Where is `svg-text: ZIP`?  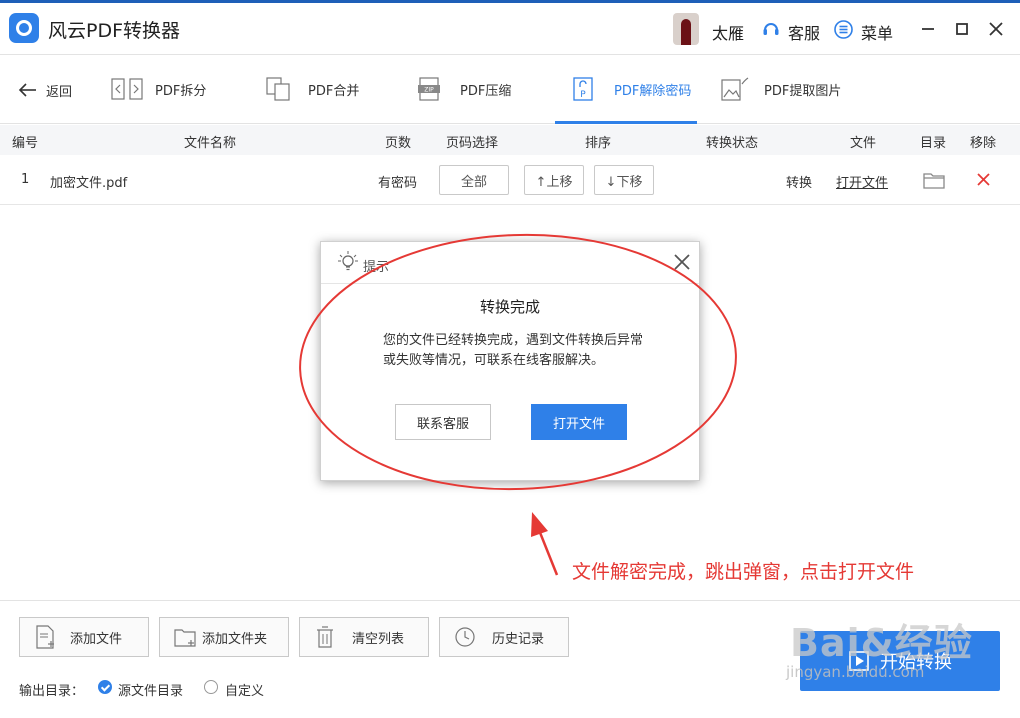
svg-text: ZIP is located at coordinates (429, 90).